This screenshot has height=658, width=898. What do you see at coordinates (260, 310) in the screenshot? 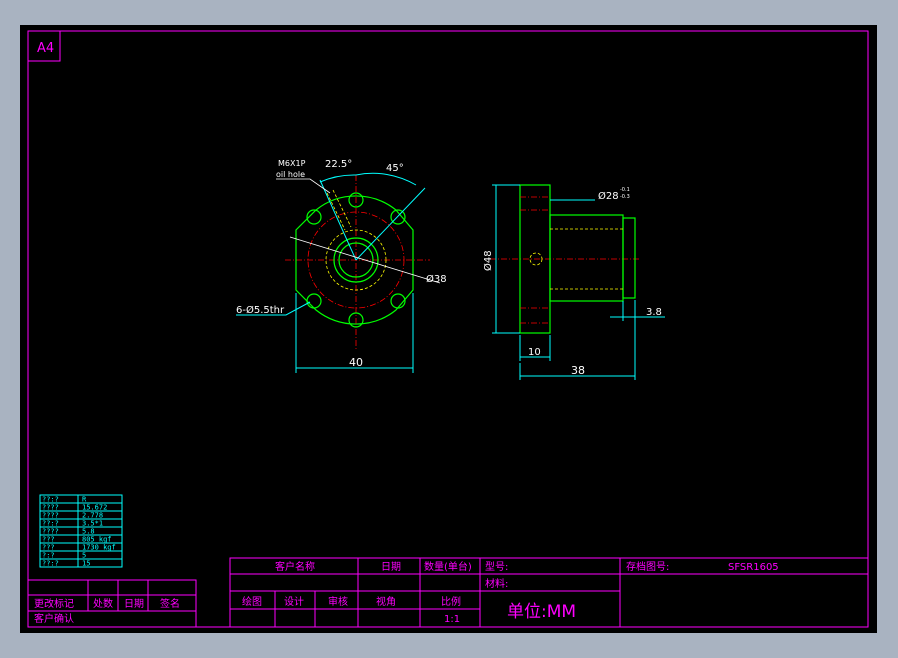
I see `holes-label: 6-Ø5.5thr` at bounding box center [260, 310].